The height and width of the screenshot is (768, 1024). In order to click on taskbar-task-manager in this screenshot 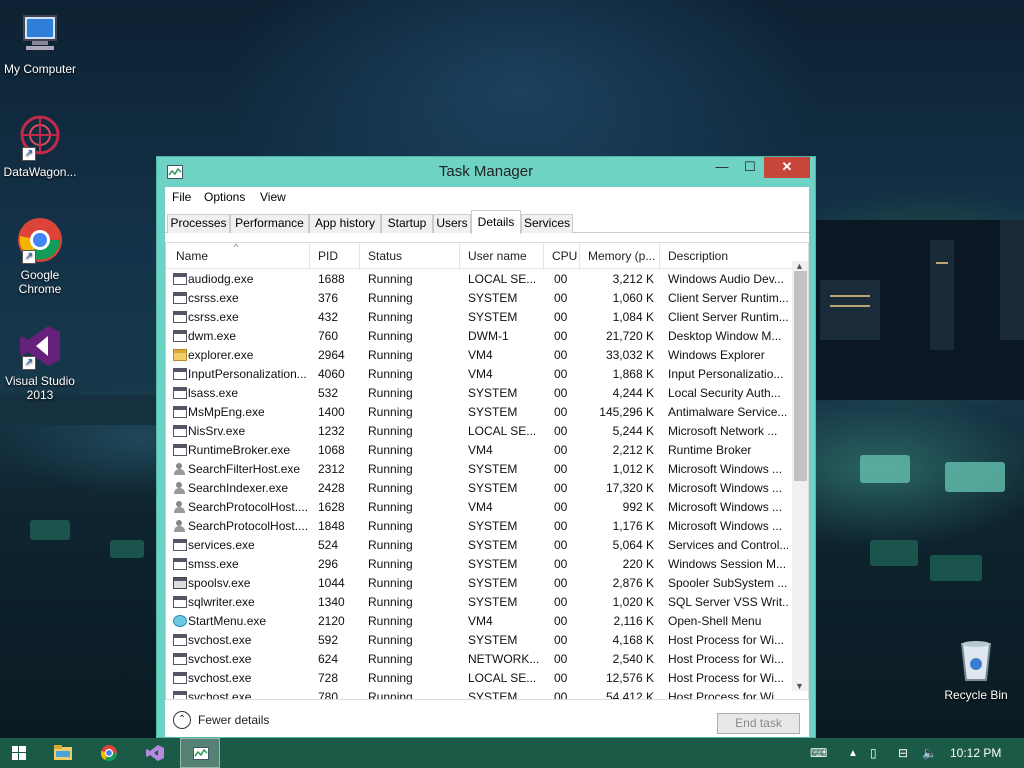, I will do `click(200, 753)`.